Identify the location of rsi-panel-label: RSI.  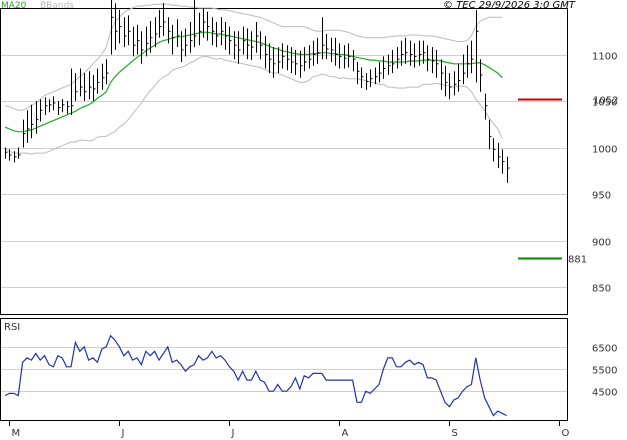
(12, 327).